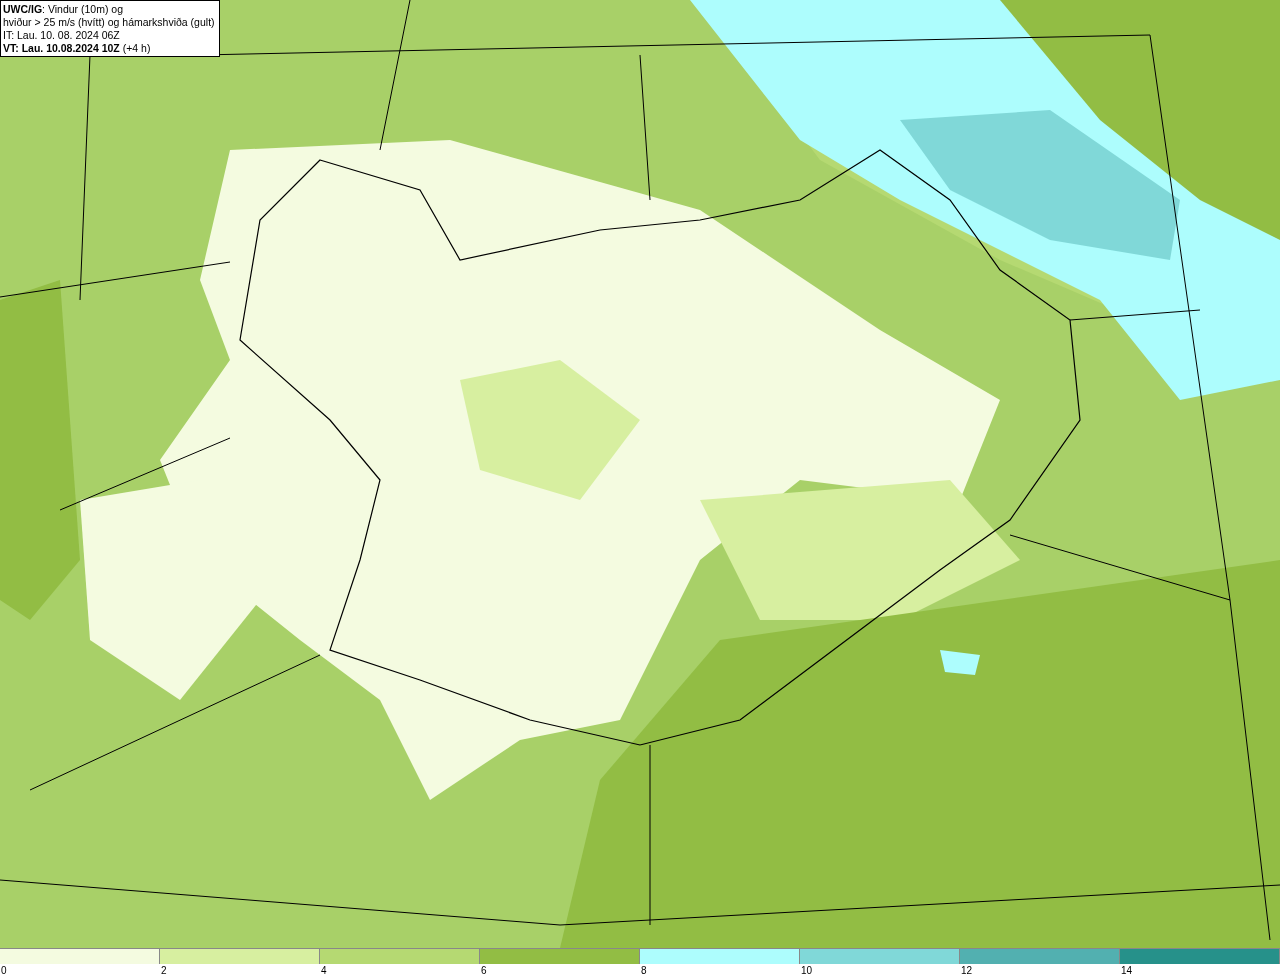 The height and width of the screenshot is (978, 1280). What do you see at coordinates (324, 970) in the screenshot?
I see `scale-label: 4` at bounding box center [324, 970].